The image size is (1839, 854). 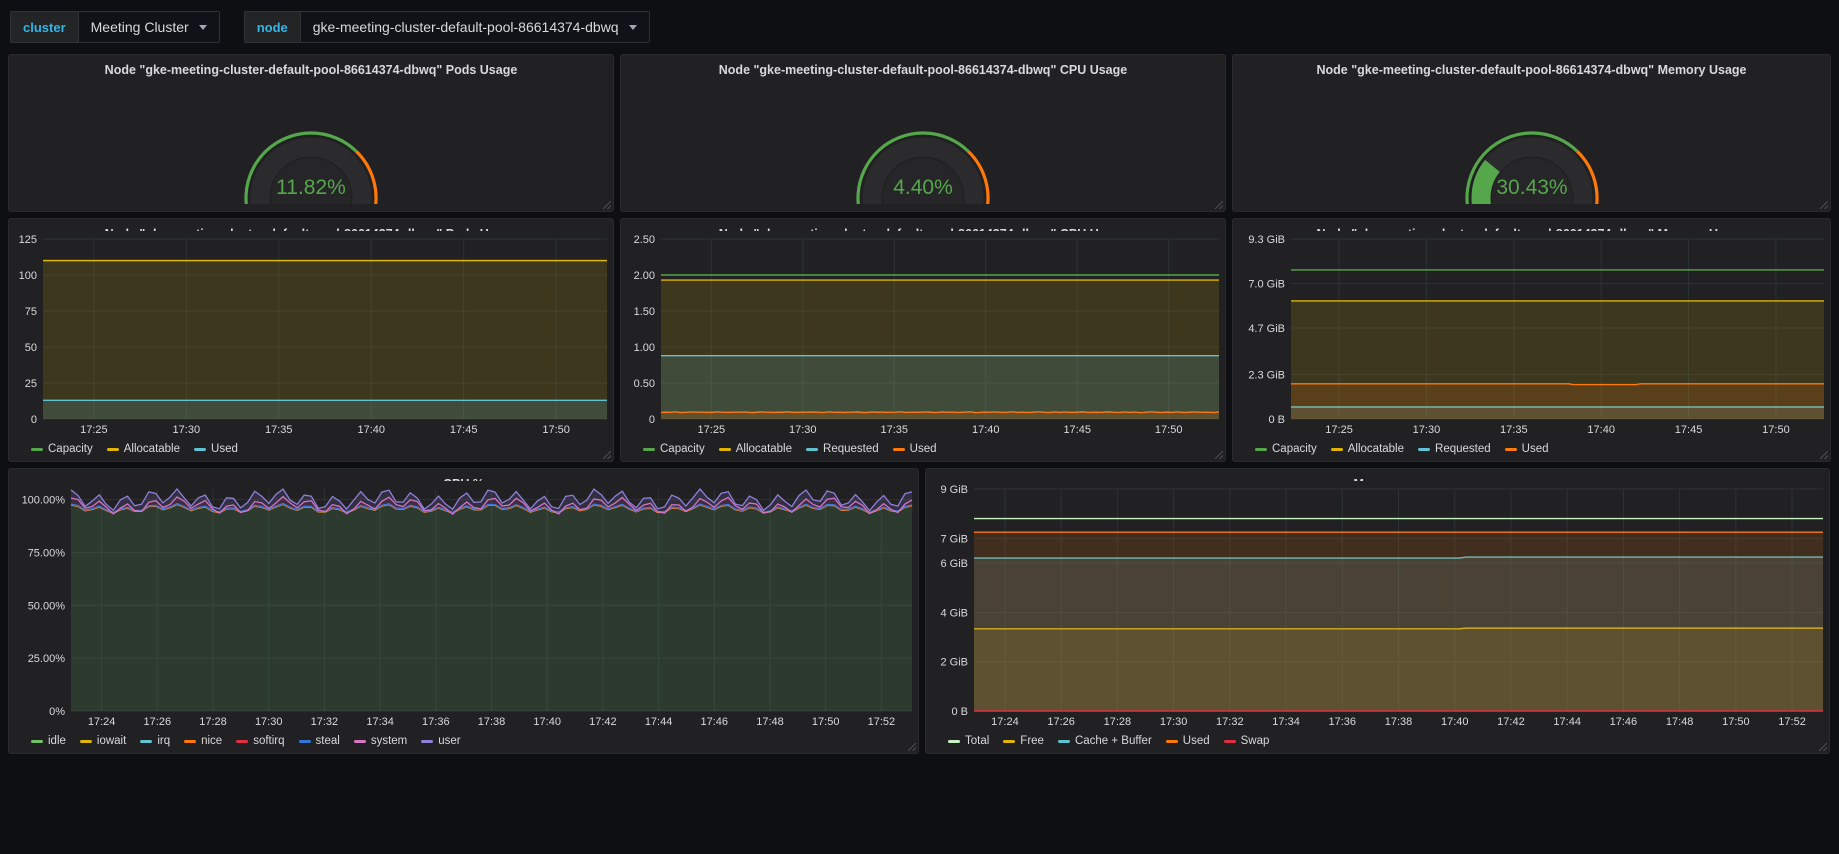 What do you see at coordinates (1266, 375) in the screenshot?
I see `svg-text: 2.3 GiB` at bounding box center [1266, 375].